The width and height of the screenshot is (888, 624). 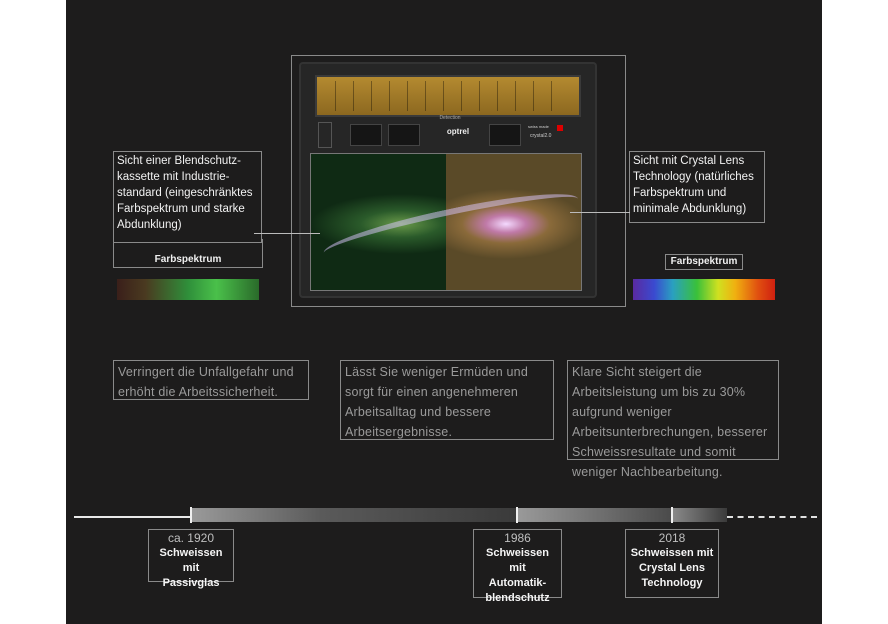 I want to click on spectrum-label-left: Farbspektrum, so click(x=188, y=253).